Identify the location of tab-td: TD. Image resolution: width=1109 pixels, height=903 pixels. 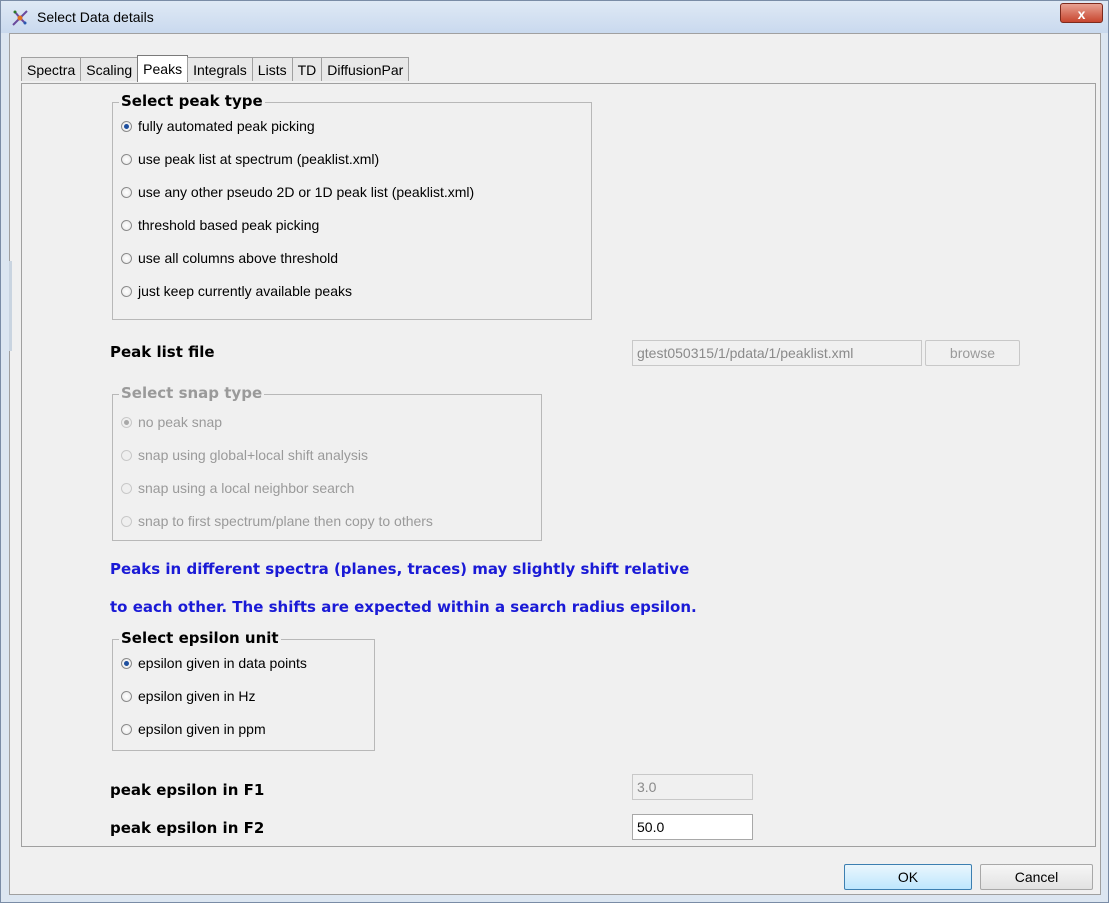
(307, 69).